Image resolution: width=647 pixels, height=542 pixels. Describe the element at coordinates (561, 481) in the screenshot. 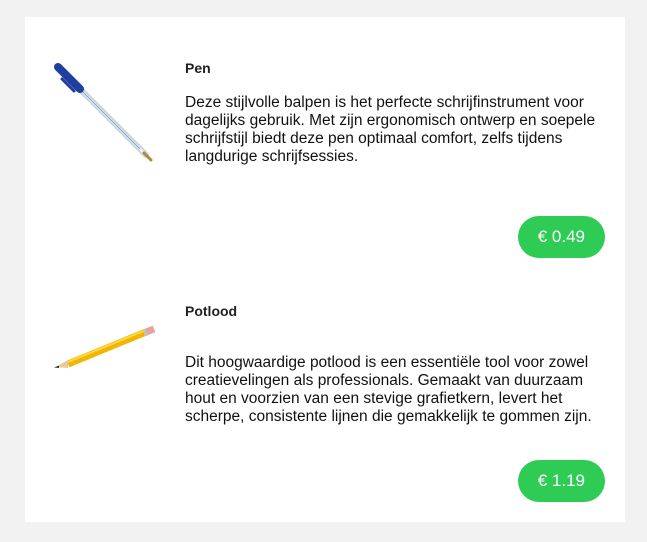

I see `price-button: € 1.19` at that location.